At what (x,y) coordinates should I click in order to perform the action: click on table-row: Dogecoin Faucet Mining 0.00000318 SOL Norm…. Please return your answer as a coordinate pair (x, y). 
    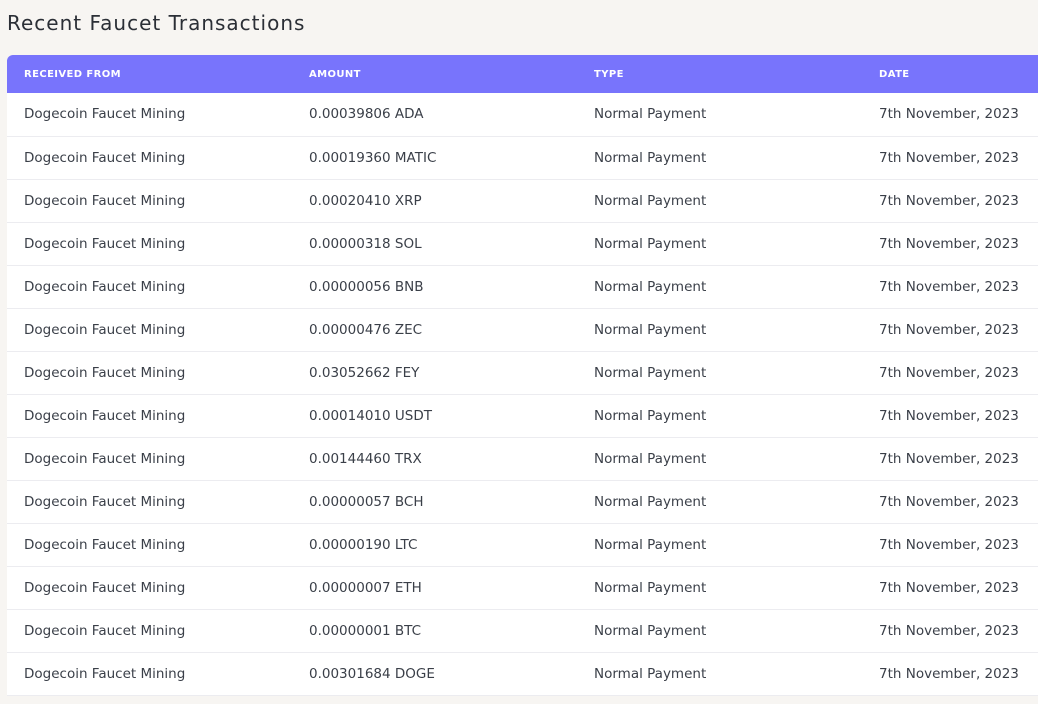
    Looking at the image, I should click on (522, 243).